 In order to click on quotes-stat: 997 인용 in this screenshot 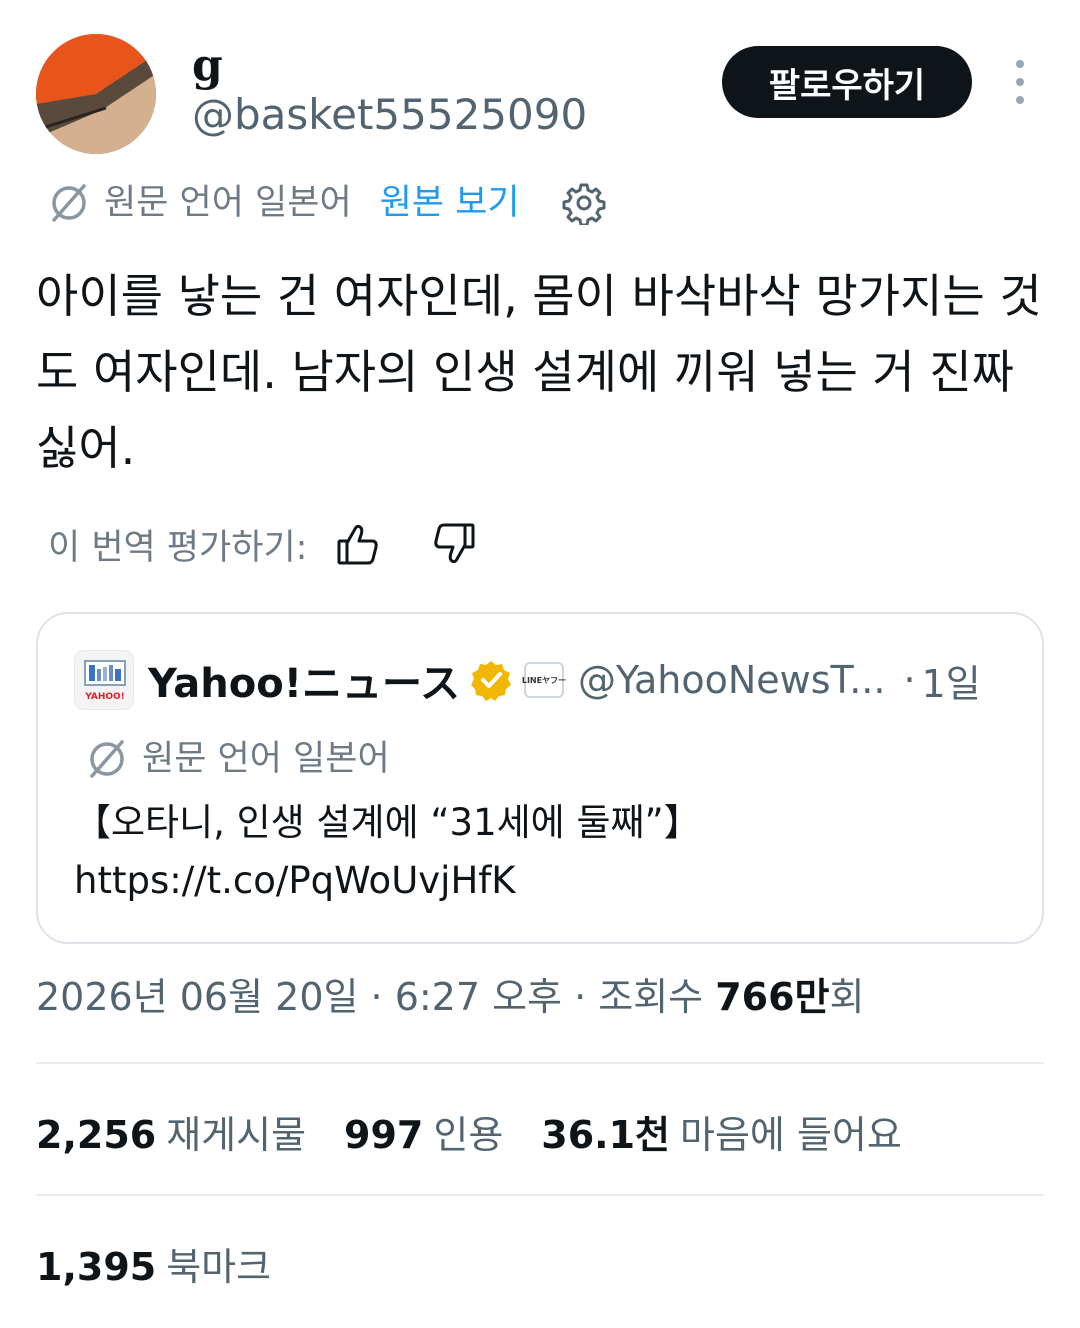, I will do `click(423, 1131)`.